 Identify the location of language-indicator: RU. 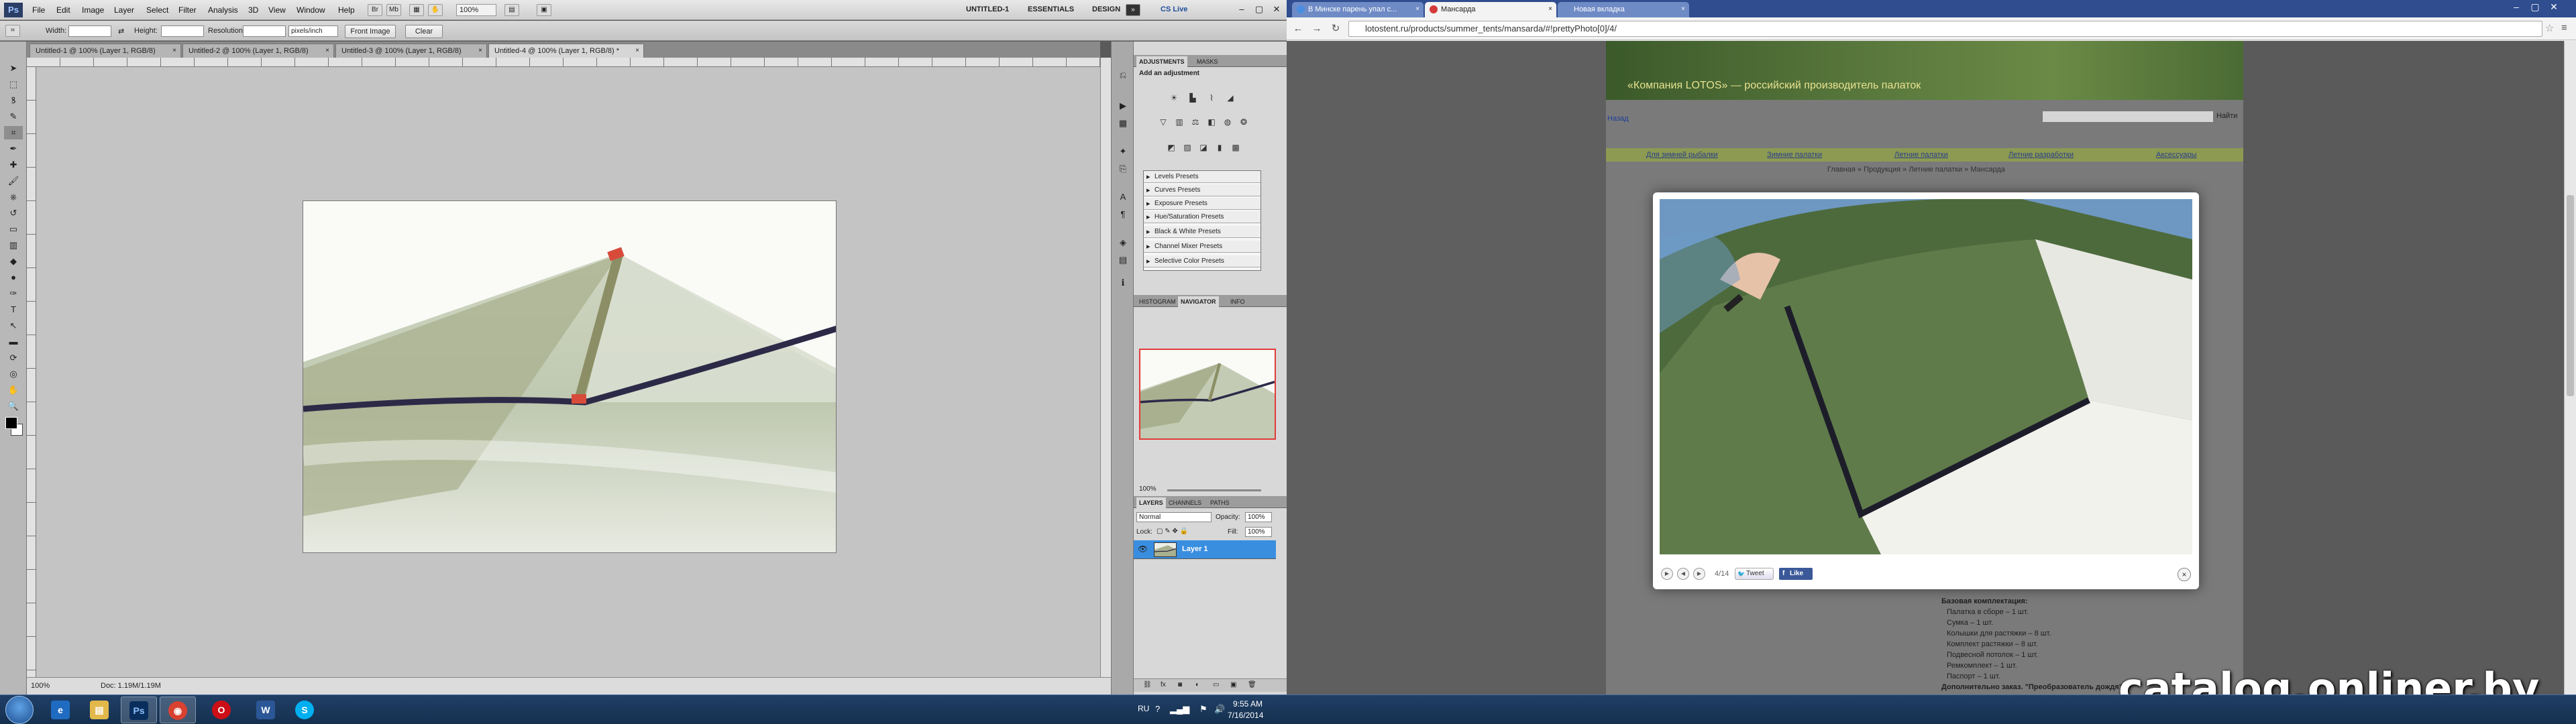
(1143, 708).